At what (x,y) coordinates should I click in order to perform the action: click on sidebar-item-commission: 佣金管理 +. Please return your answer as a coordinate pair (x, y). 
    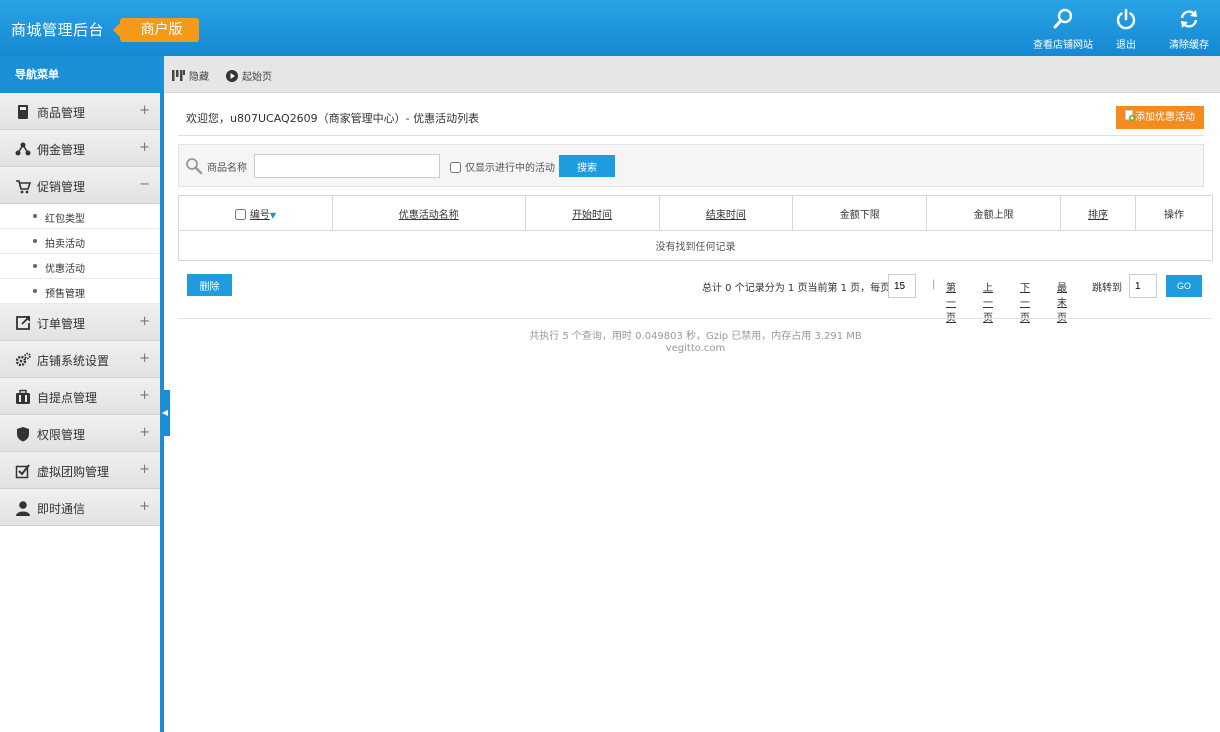
    Looking at the image, I should click on (80, 148).